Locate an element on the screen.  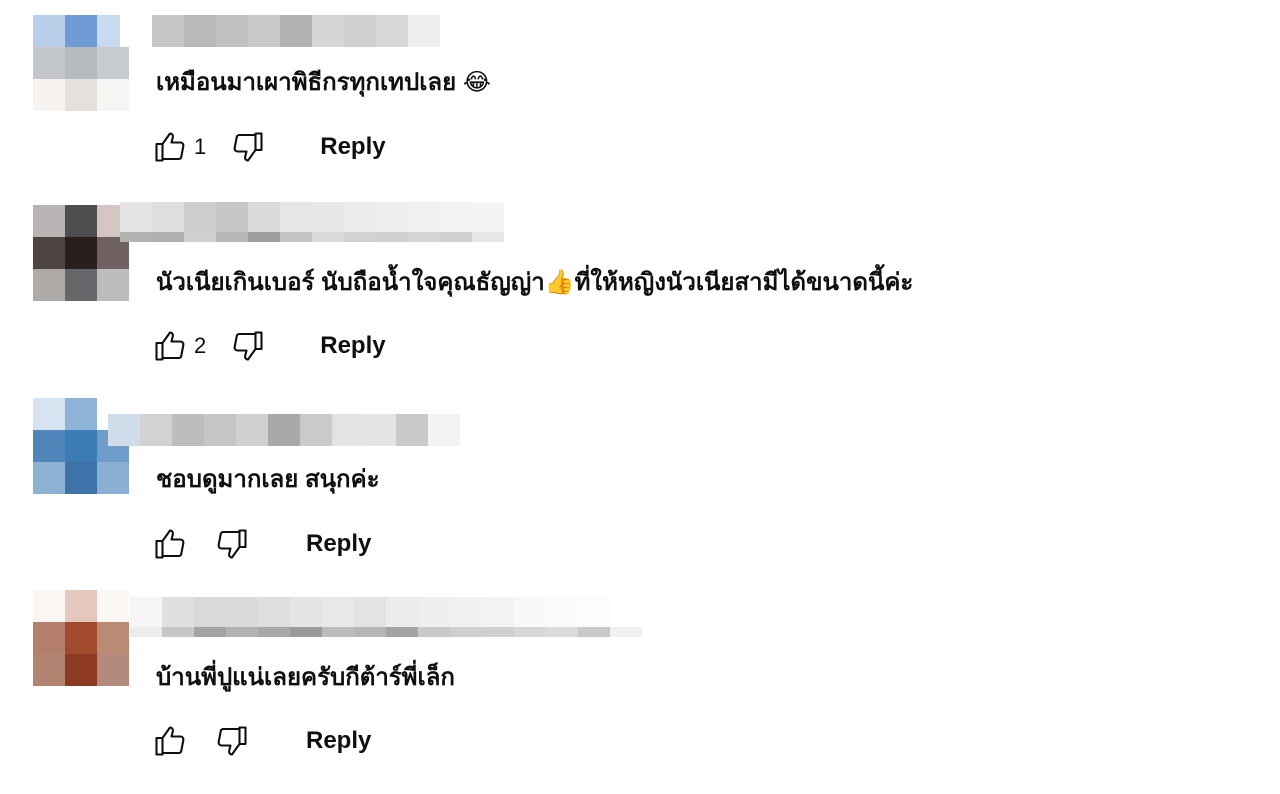
comment-actions: Reply is located at coordinates (260, 544).